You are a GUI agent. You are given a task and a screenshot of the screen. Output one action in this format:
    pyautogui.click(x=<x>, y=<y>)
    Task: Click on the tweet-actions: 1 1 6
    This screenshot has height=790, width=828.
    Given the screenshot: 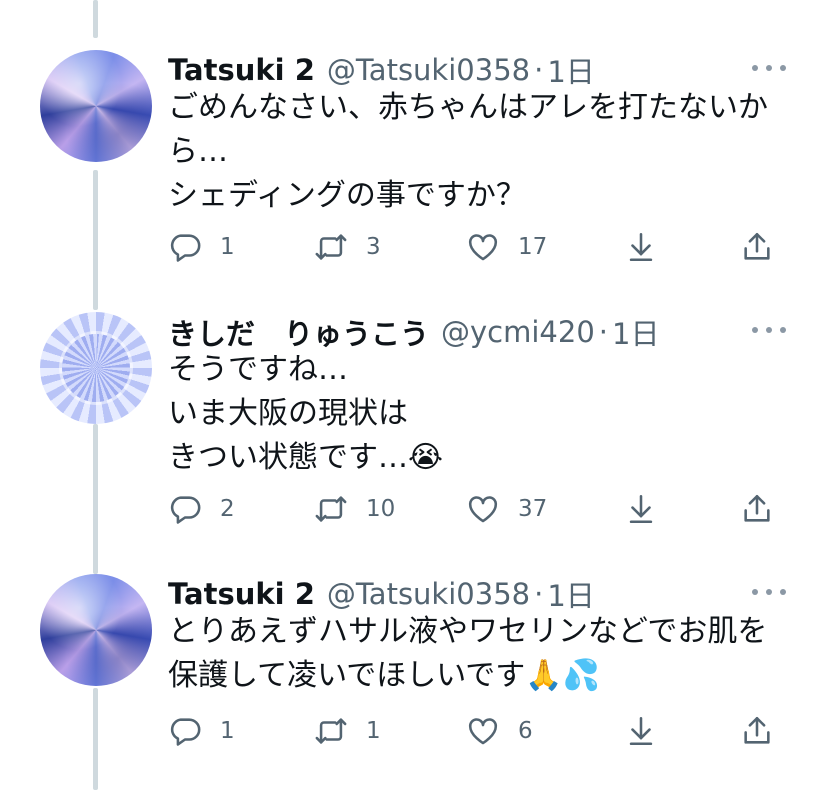 What is the action you would take?
    pyautogui.click(x=478, y=731)
    